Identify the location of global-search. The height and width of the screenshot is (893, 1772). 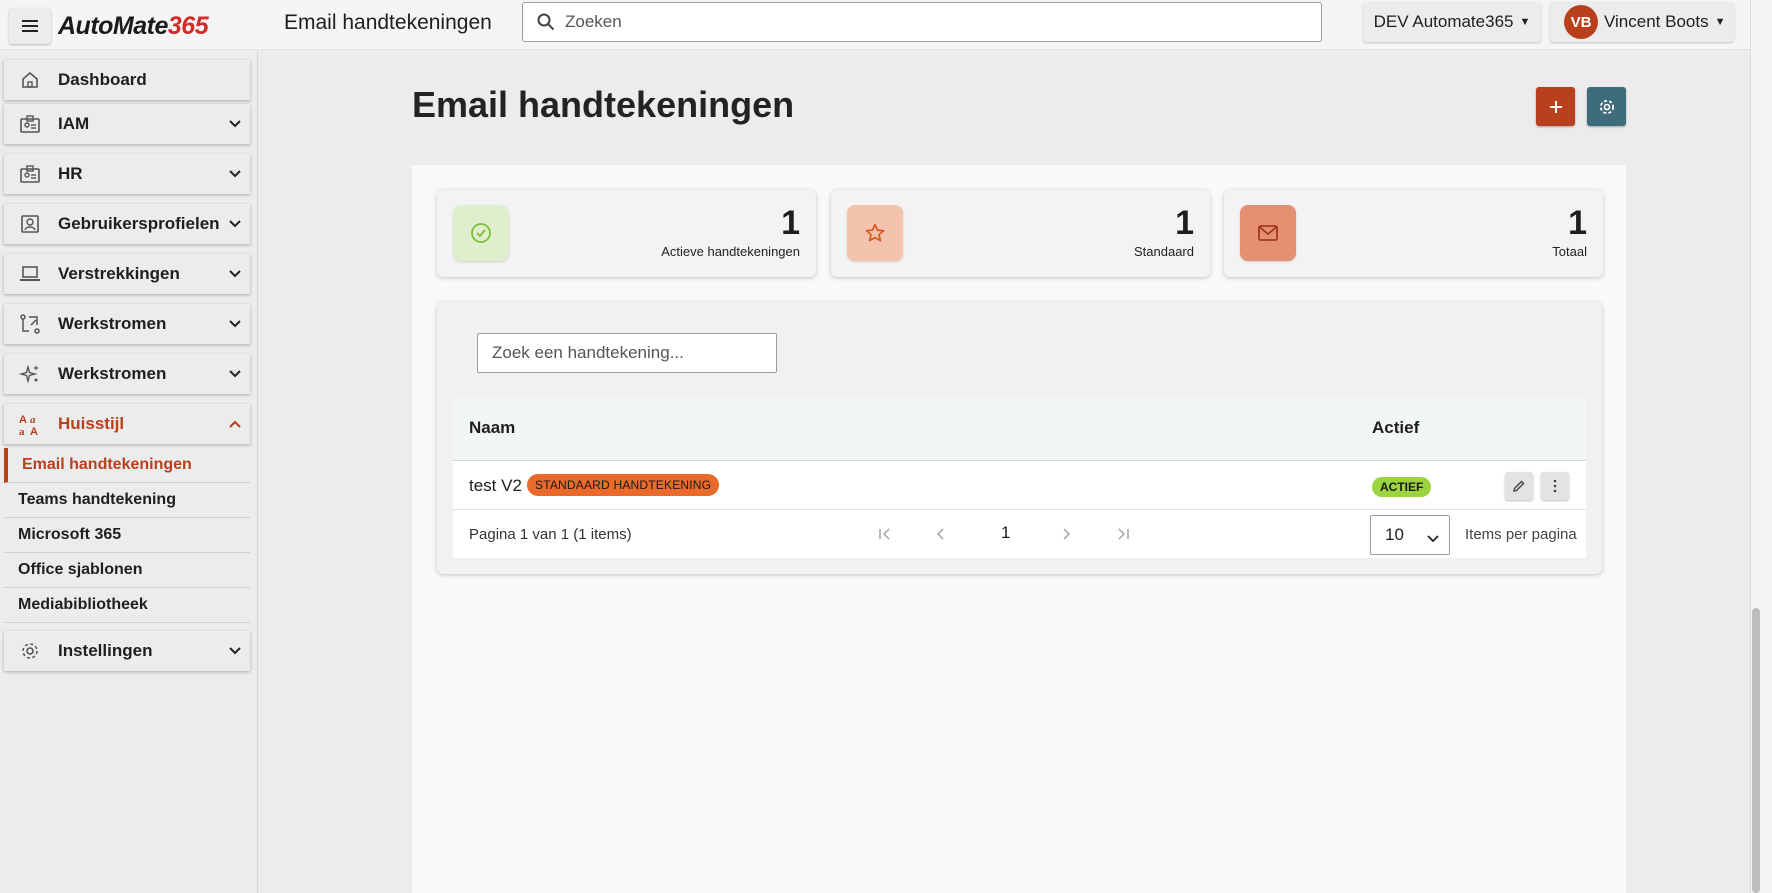
(922, 22).